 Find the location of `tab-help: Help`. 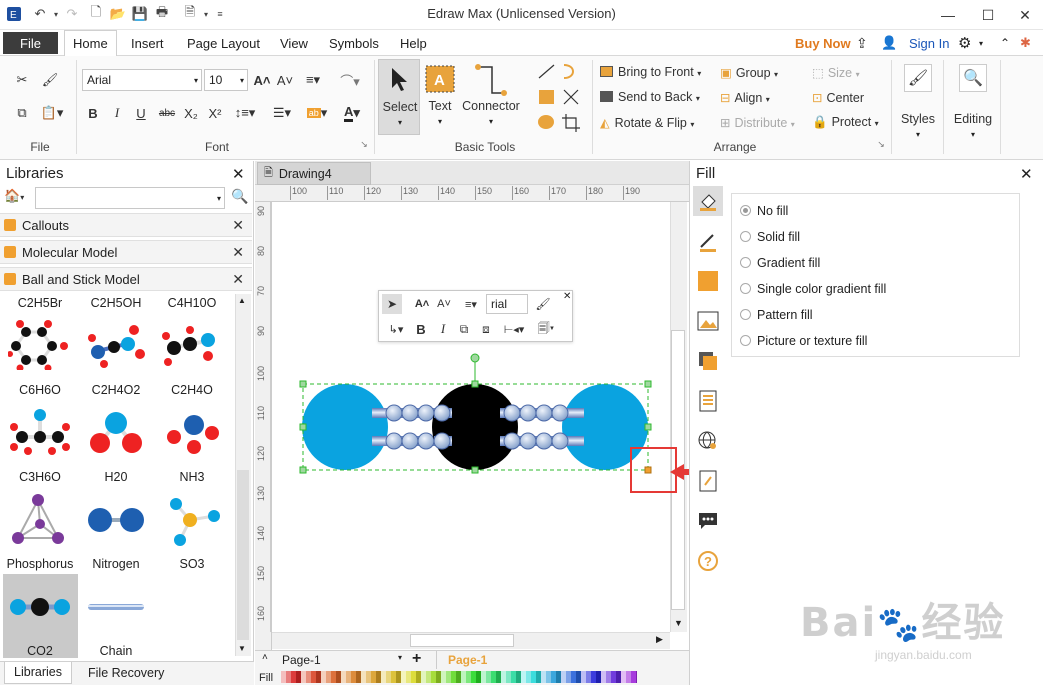

tab-help: Help is located at coordinates (413, 43).